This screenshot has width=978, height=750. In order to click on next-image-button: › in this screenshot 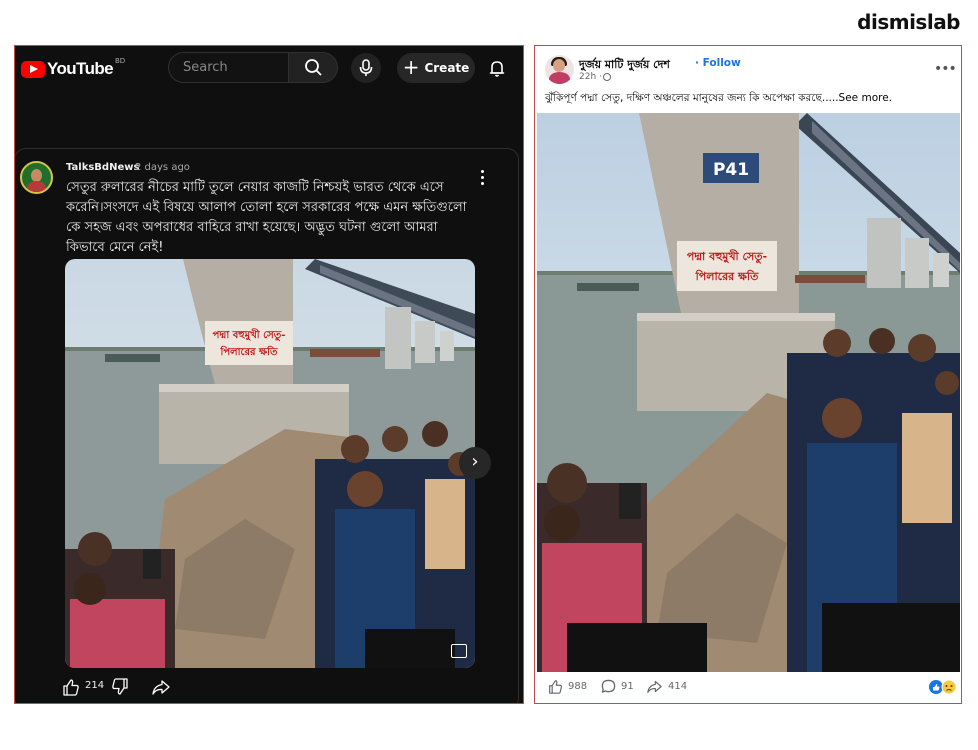, I will do `click(475, 463)`.